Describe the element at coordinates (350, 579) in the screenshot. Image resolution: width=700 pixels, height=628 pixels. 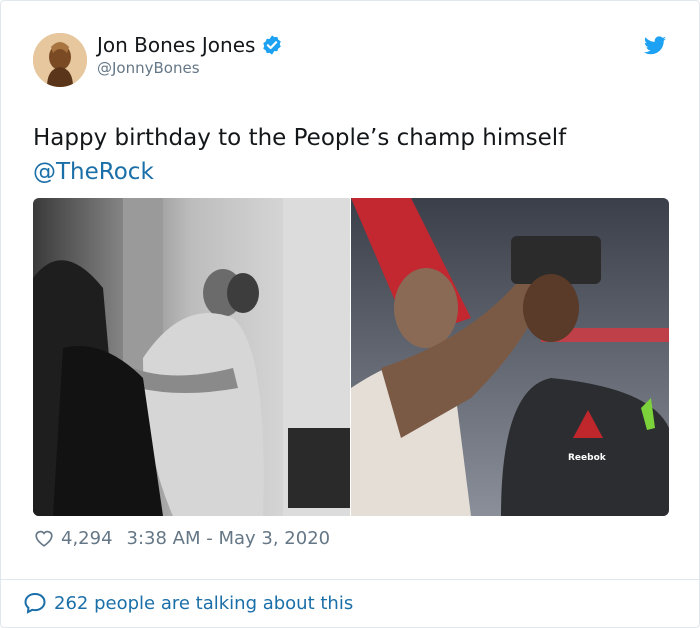
I see `divider` at that location.